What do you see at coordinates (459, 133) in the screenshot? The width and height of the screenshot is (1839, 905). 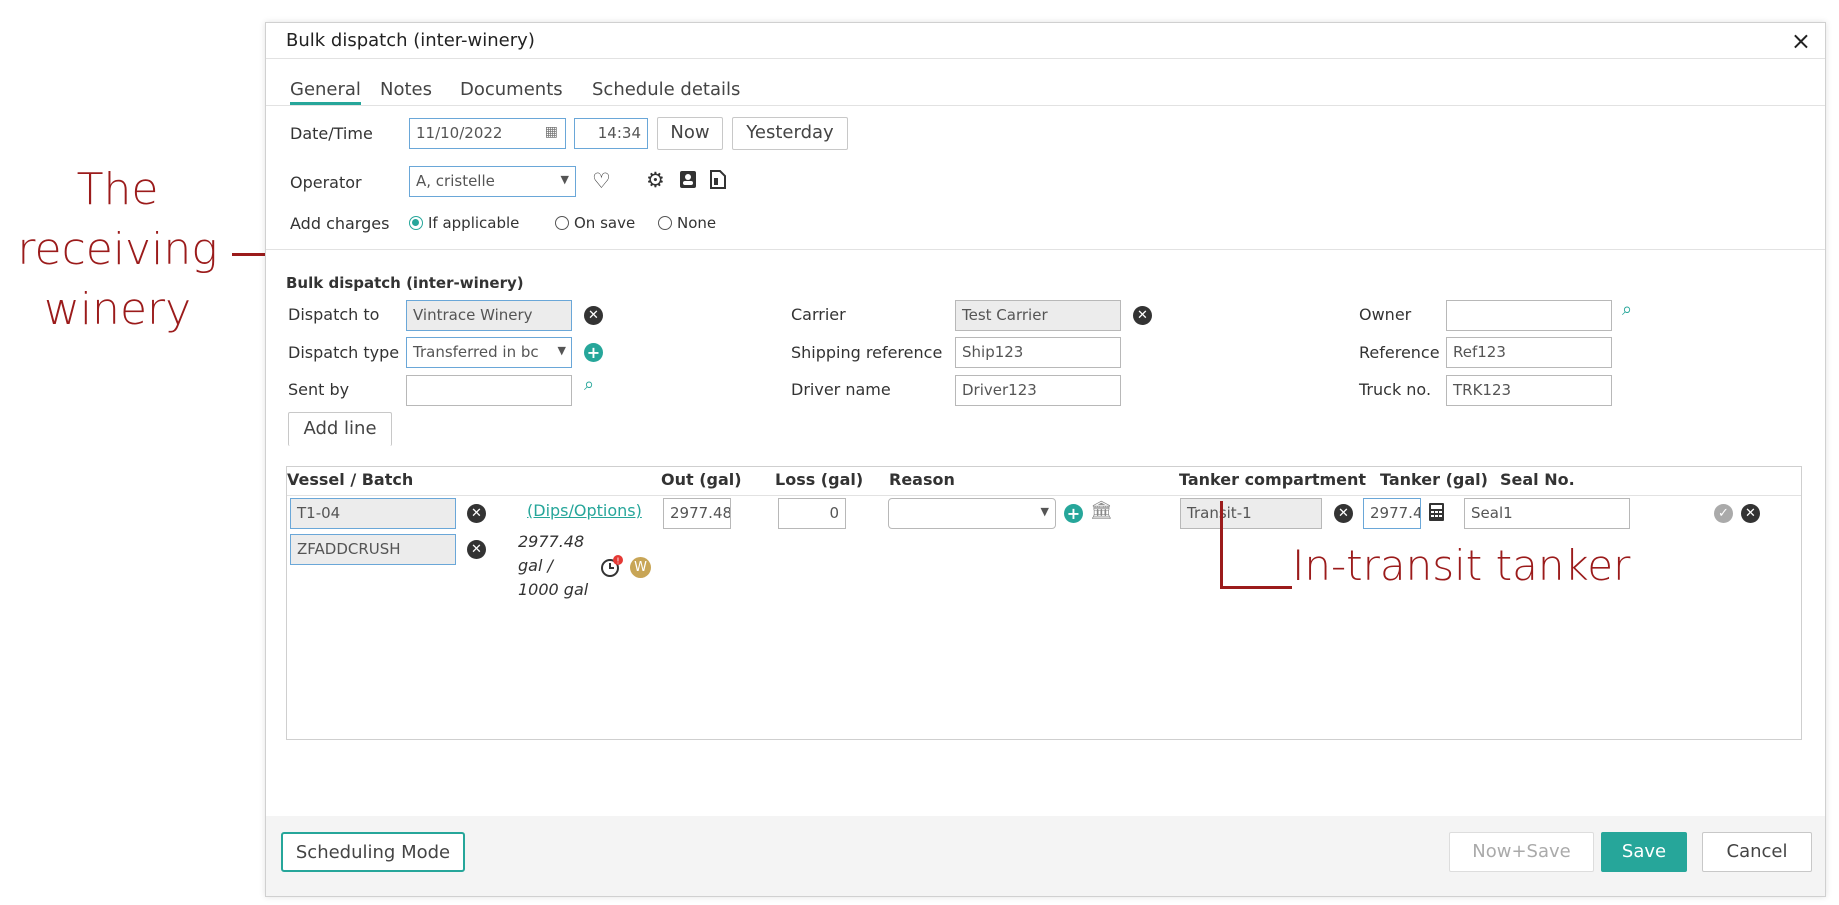 I see `date-value: 11/10/2022` at bounding box center [459, 133].